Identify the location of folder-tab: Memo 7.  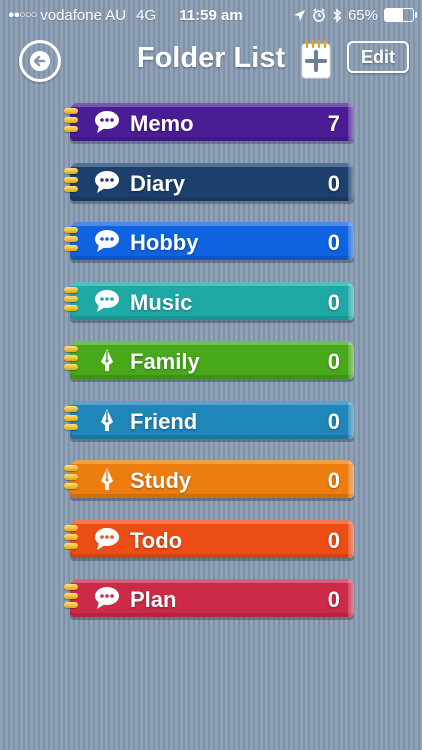
(212, 122).